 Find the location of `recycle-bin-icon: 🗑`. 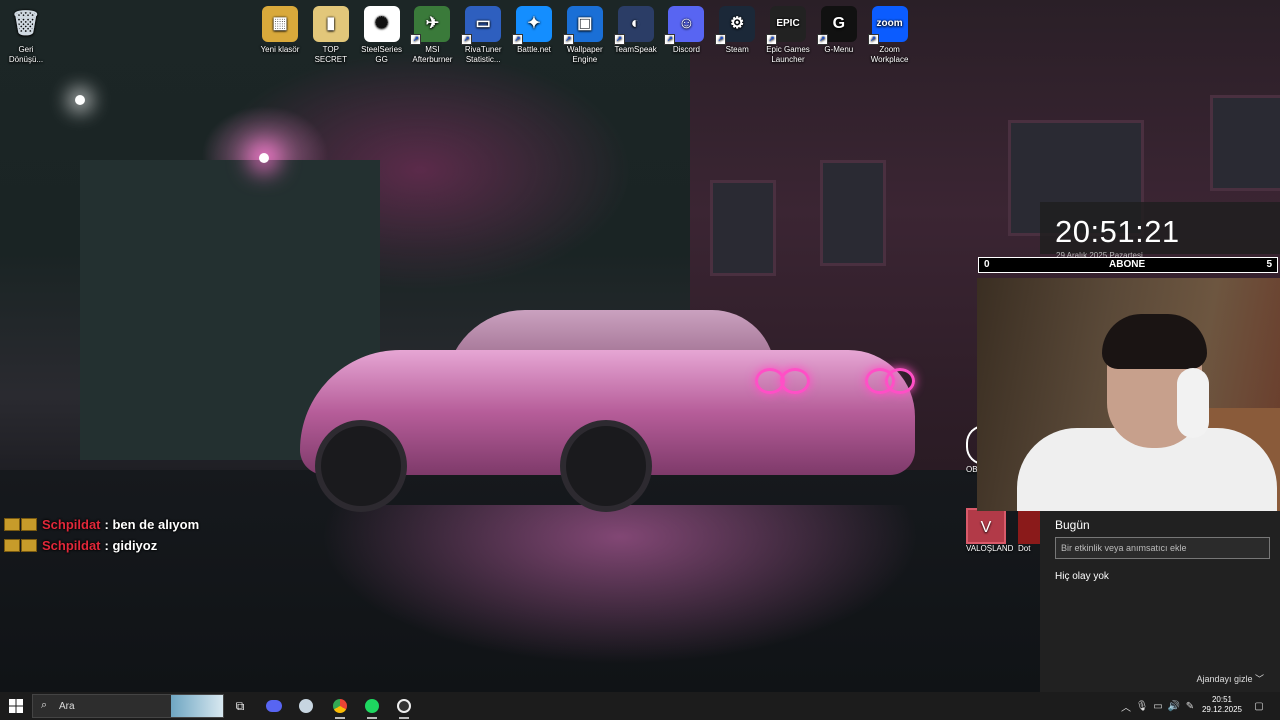

recycle-bin-icon: 🗑 is located at coordinates (26, 23).